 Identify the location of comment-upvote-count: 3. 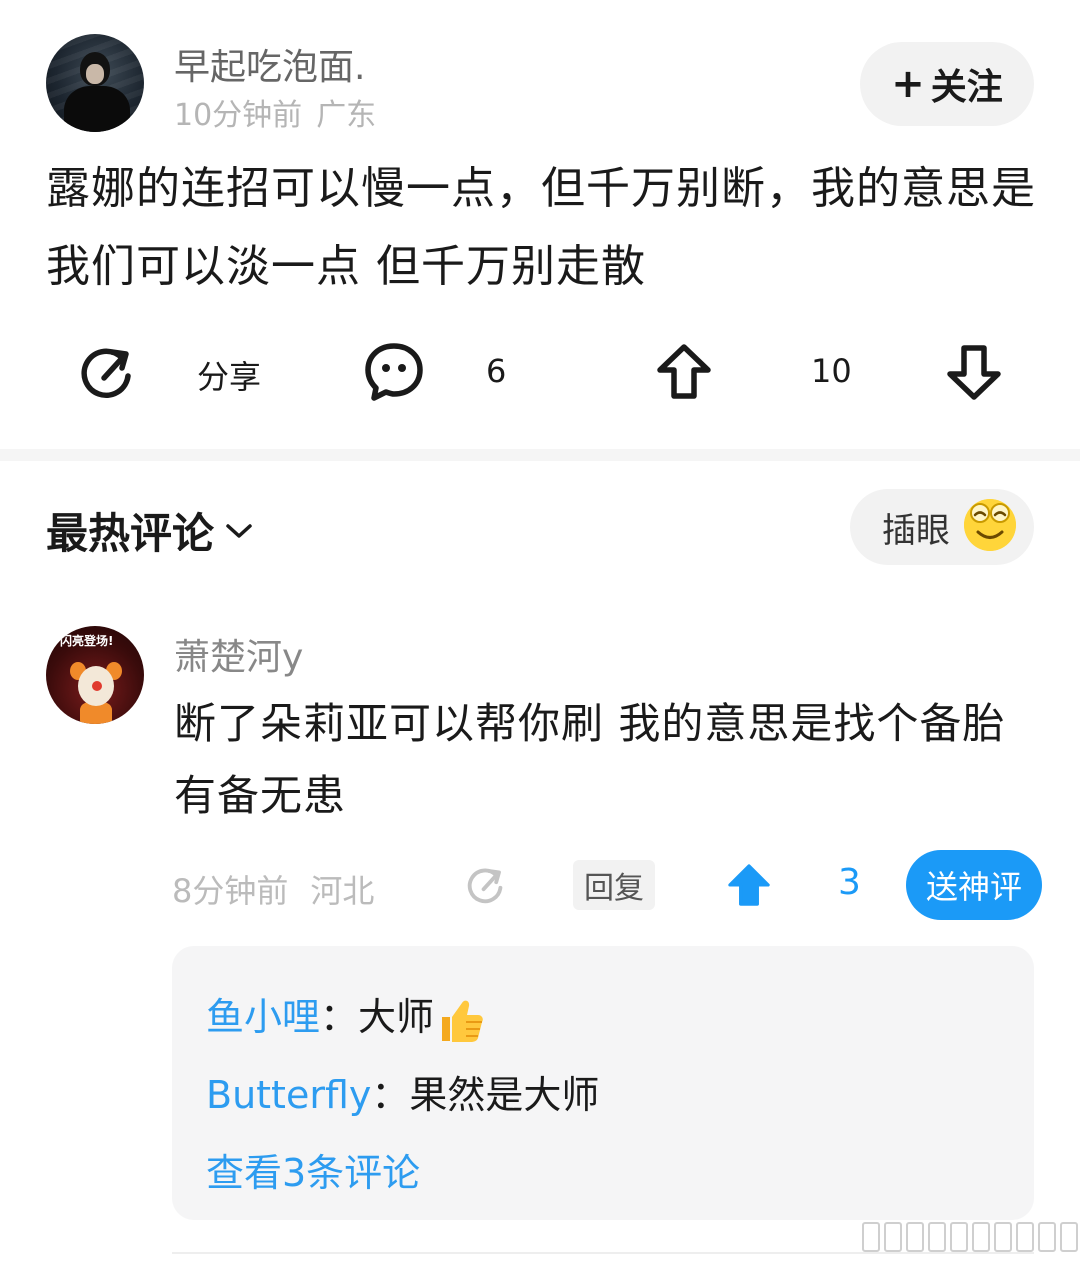
(849, 882).